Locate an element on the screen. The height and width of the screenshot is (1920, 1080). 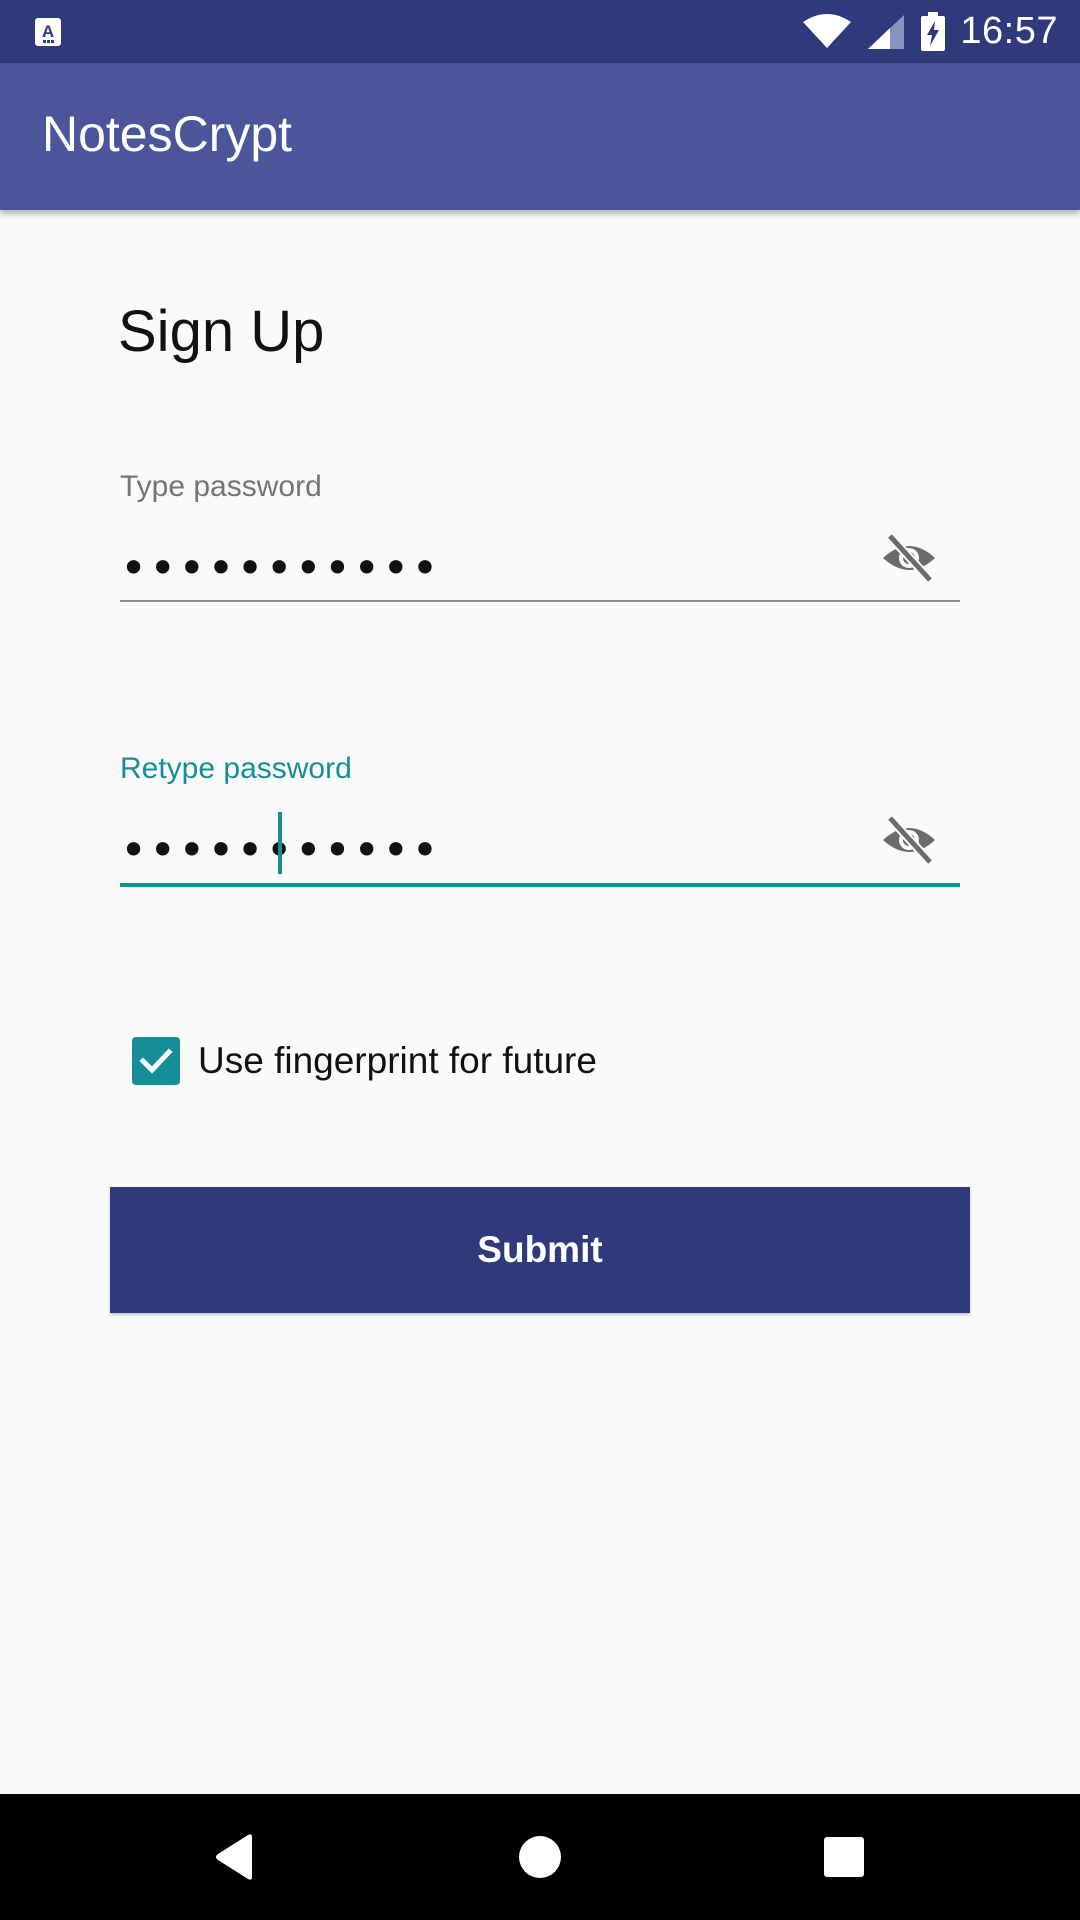
password-field: Type password ••••••••••• is located at coordinates (540, 537).